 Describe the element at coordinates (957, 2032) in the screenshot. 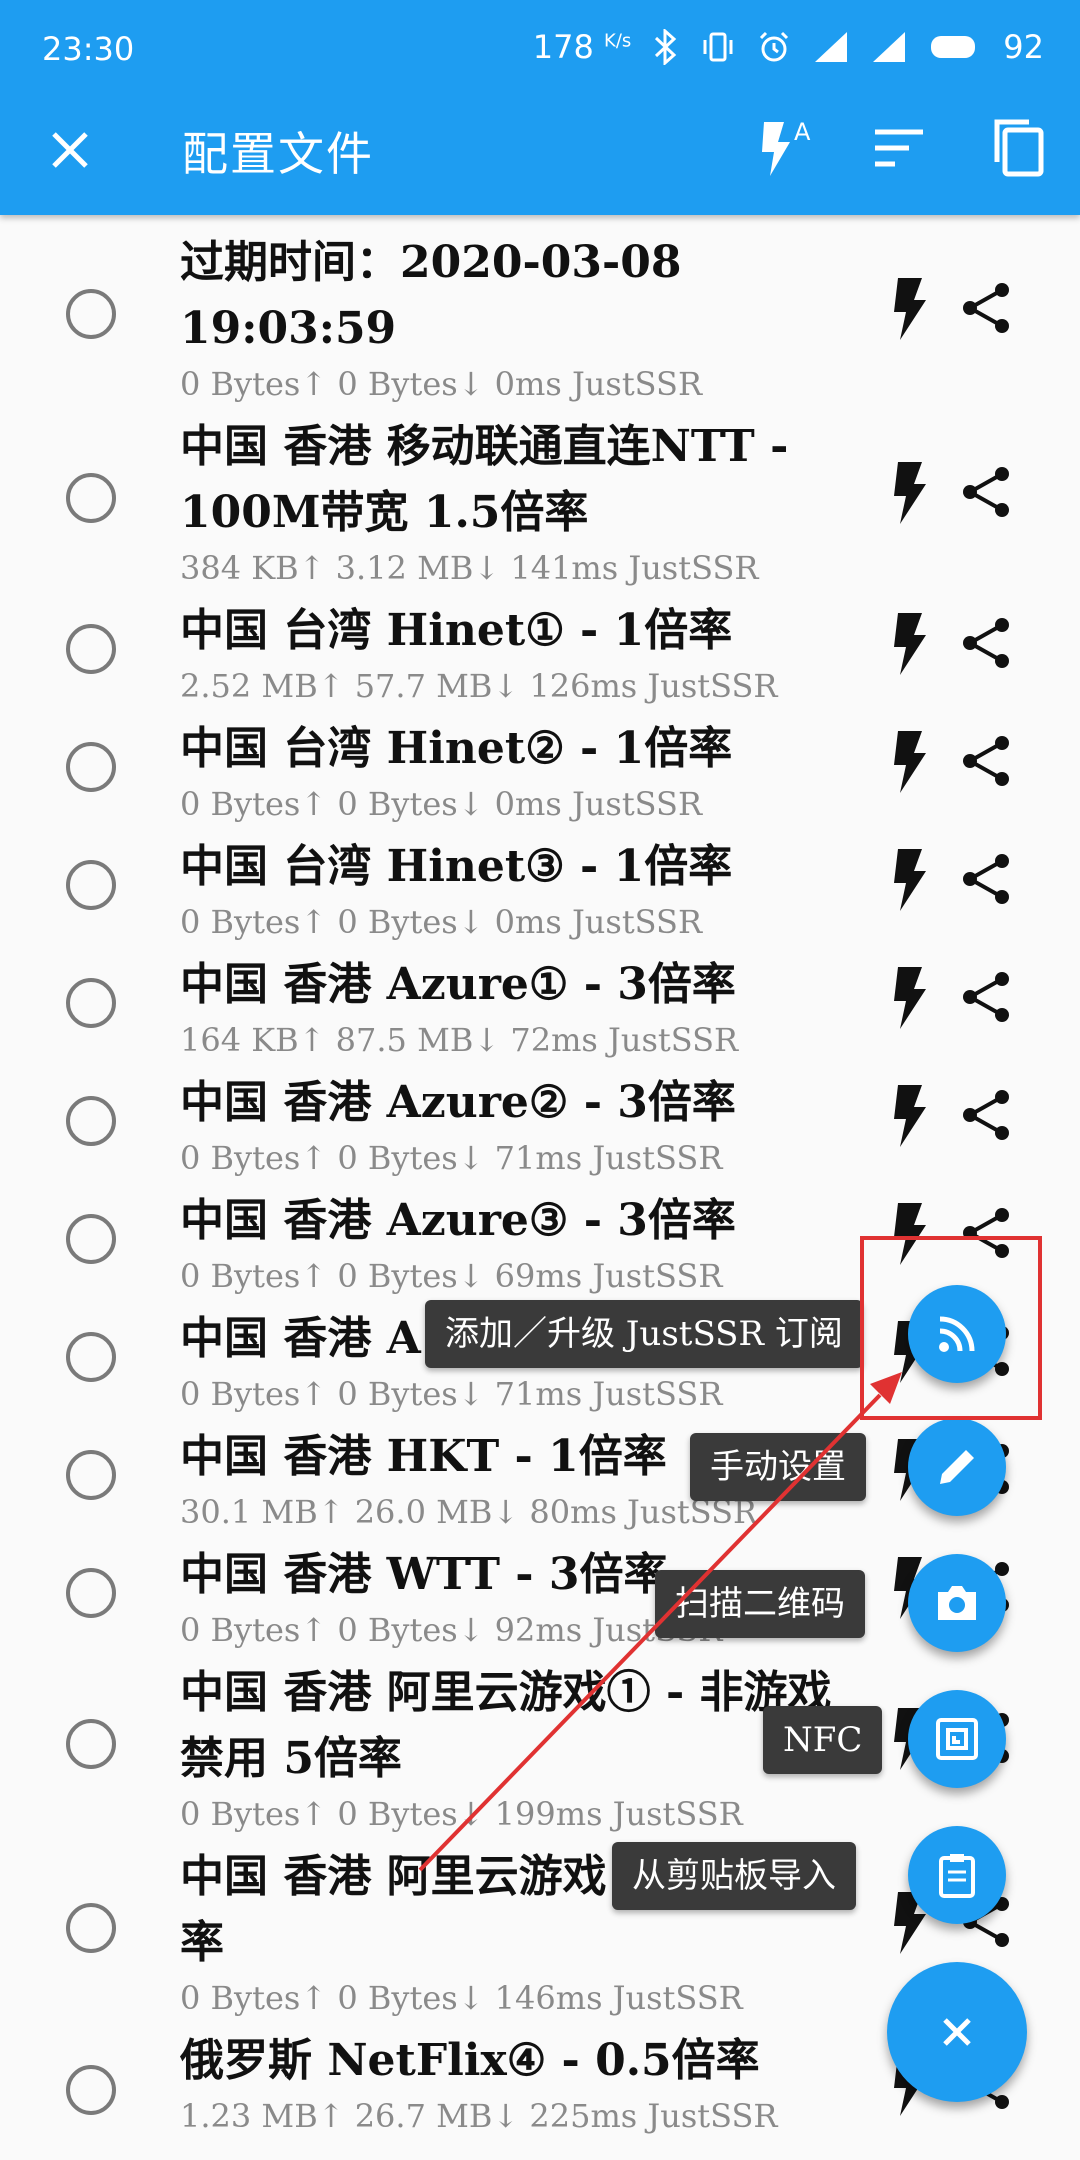

I see `close-fab-button` at that location.